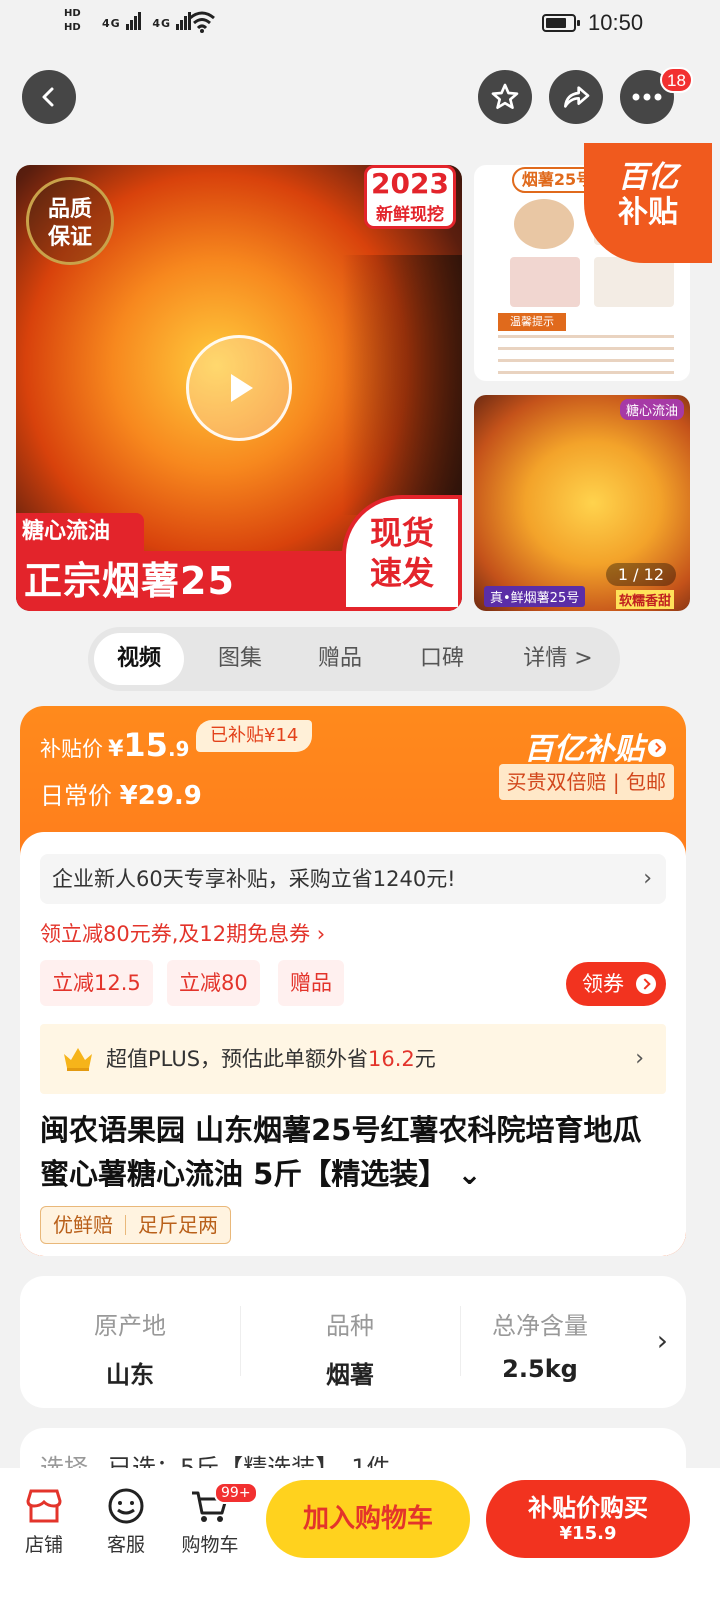  I want to click on message-count-badge: 18, so click(676, 80).